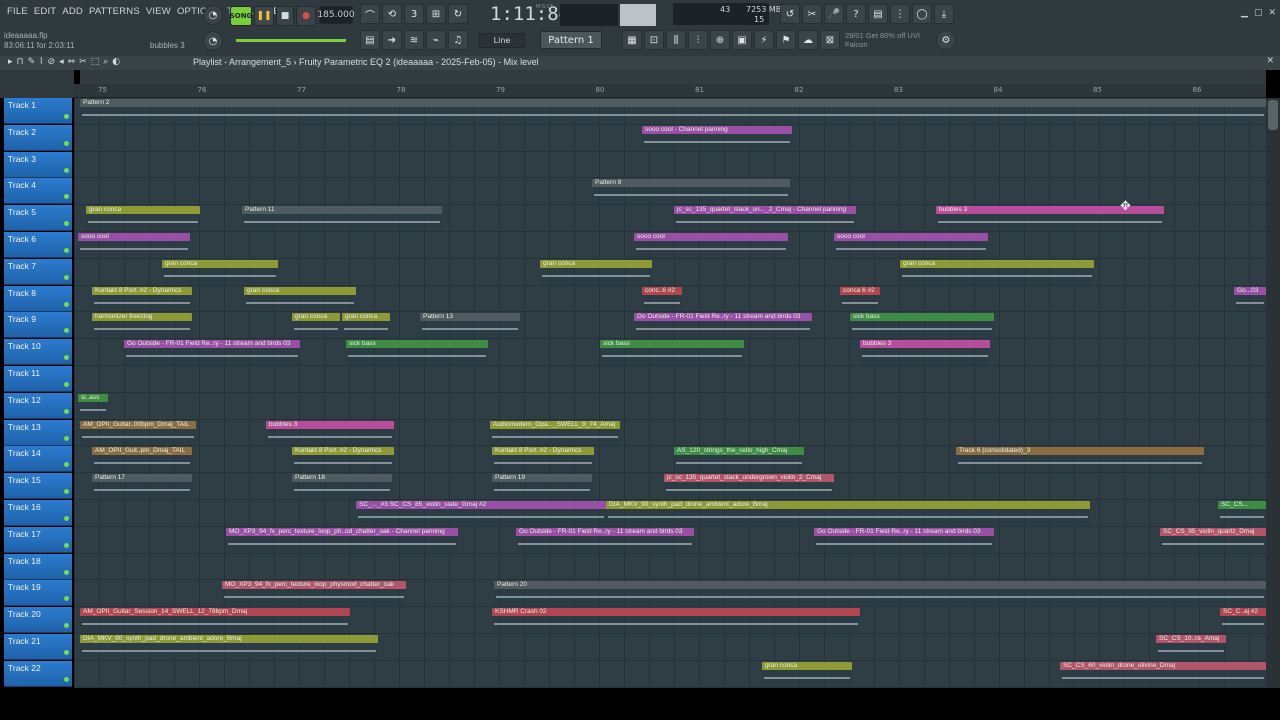 This screenshot has height=720, width=1280. Describe the element at coordinates (95, 62) in the screenshot. I see `select-icon: ⬚` at that location.